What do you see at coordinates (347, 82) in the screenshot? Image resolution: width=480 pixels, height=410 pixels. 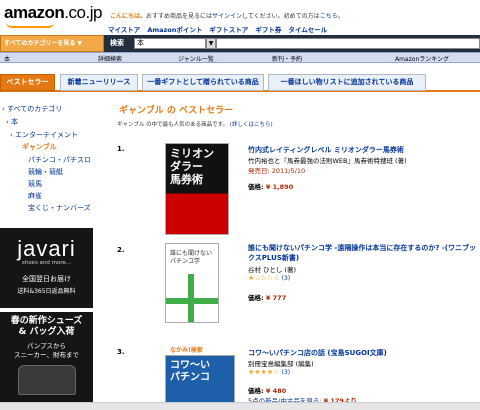 I see `tab-most-wished: 一番ほしい物リストに追加されている商品` at bounding box center [347, 82].